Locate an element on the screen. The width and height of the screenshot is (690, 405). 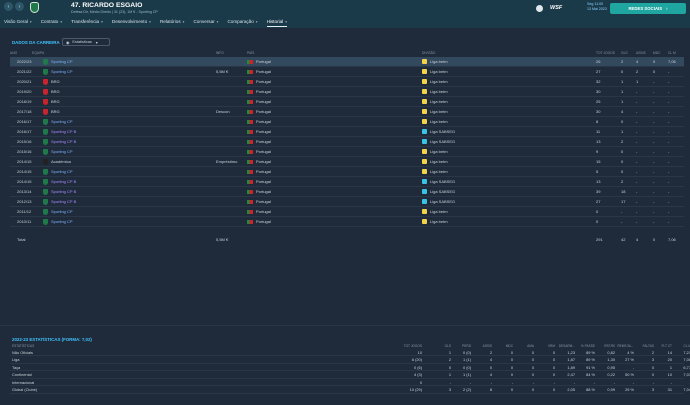
stats-dropdown: ◉ Estatísticas ▾ is located at coordinates (86, 42).